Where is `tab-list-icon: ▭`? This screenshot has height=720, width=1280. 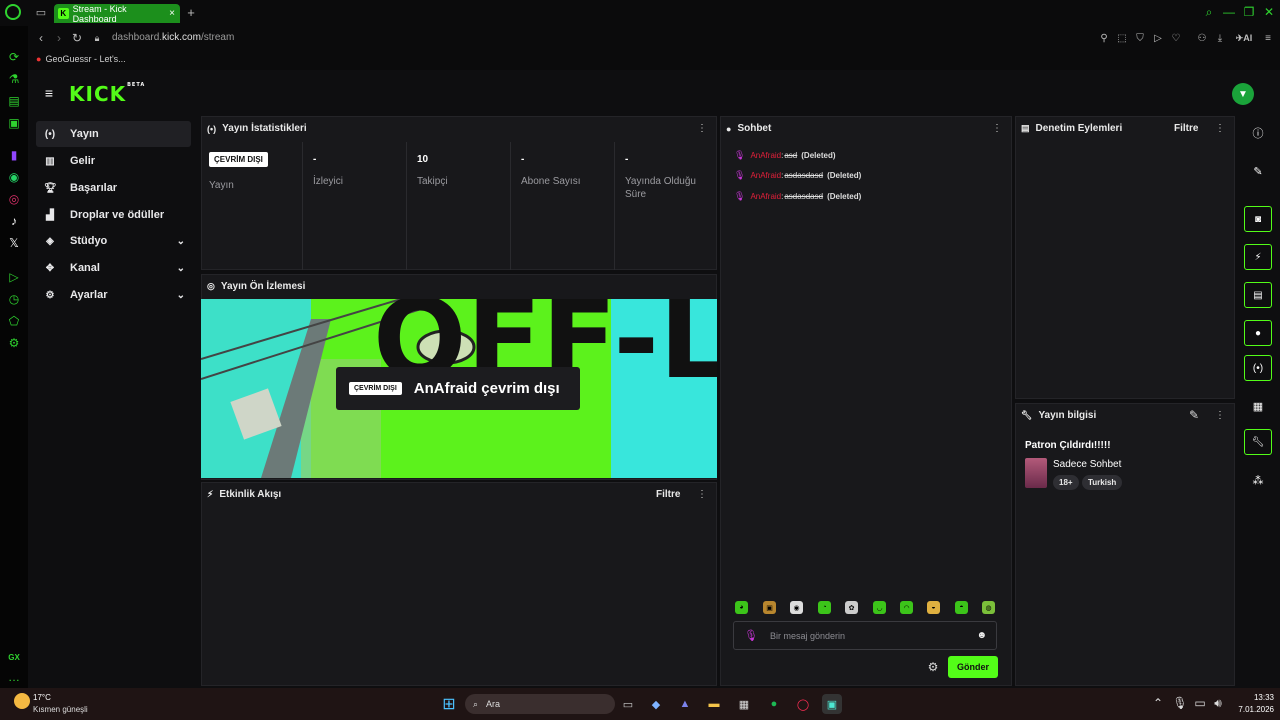 tab-list-icon: ▭ is located at coordinates (41, 12).